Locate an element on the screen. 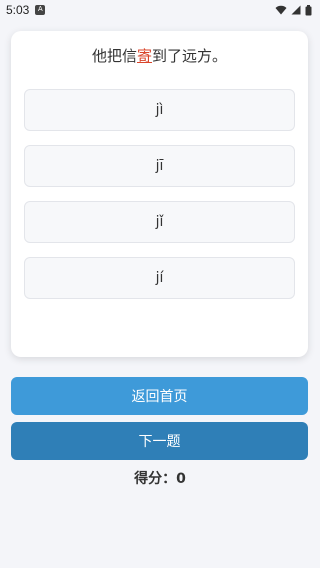 Image resolution: width=320 pixels, height=568 pixels. signal-icon is located at coordinates (296, 10).